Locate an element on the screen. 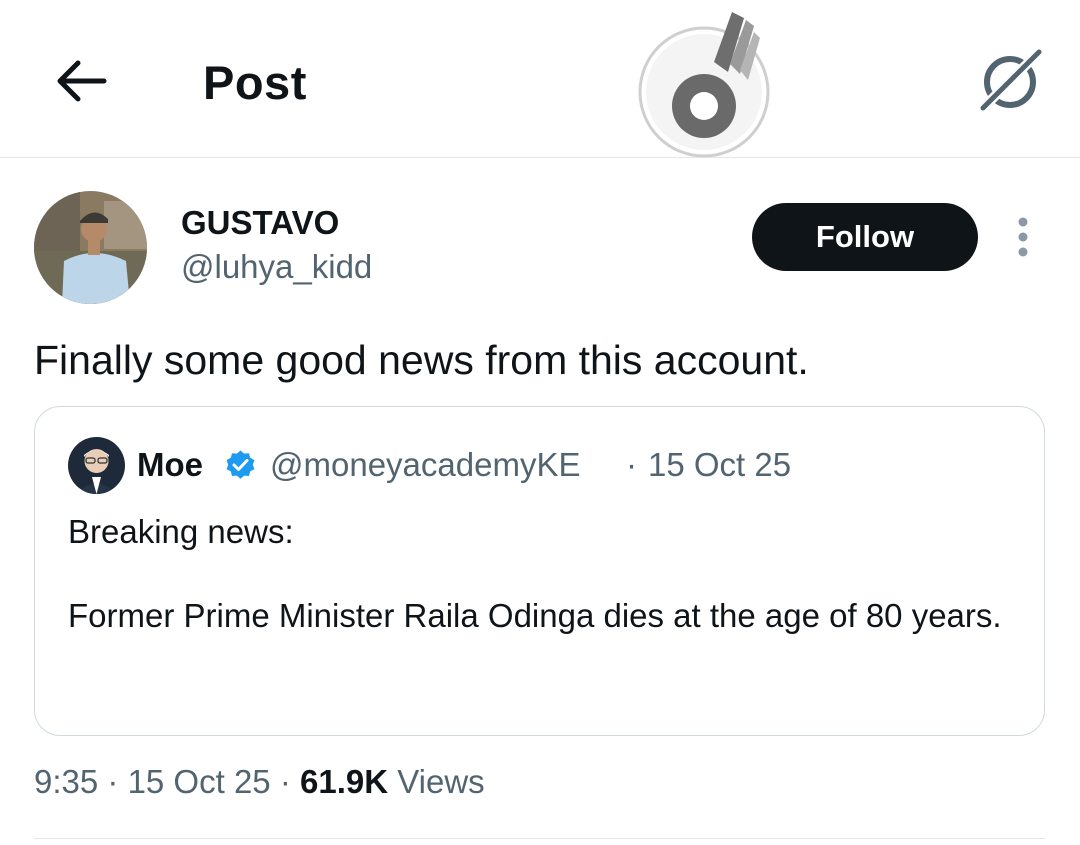 Image resolution: width=1080 pixels, height=845 pixels. back-button is located at coordinates (80, 81).